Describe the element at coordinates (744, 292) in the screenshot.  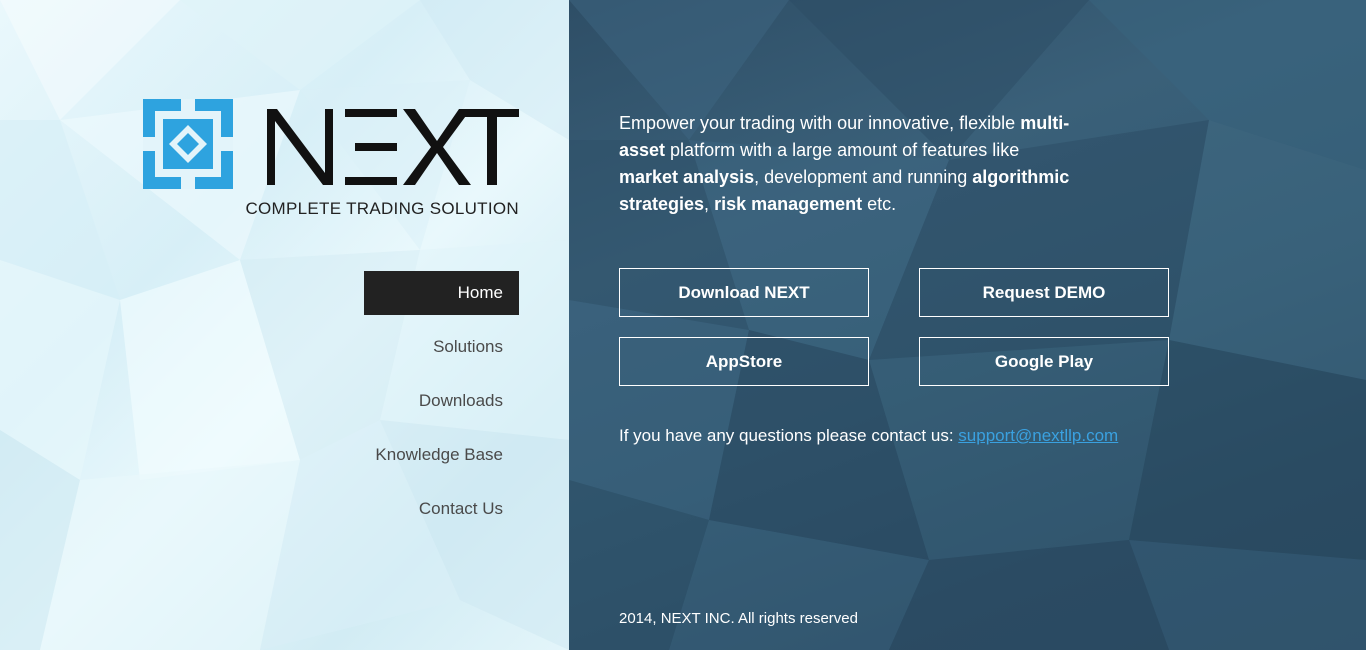
I see `download-next-button: Download NEXT` at that location.